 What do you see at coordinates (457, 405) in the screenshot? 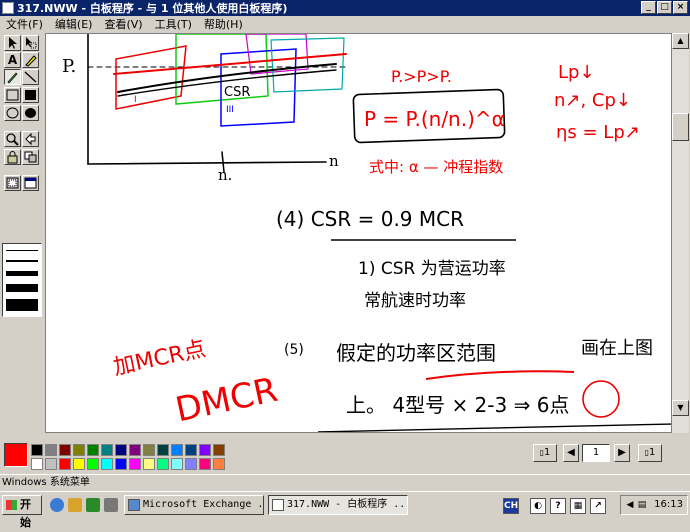
I see `item5-line-c: 上。 4型号 × 2-3 ⇒ 6点` at bounding box center [457, 405].